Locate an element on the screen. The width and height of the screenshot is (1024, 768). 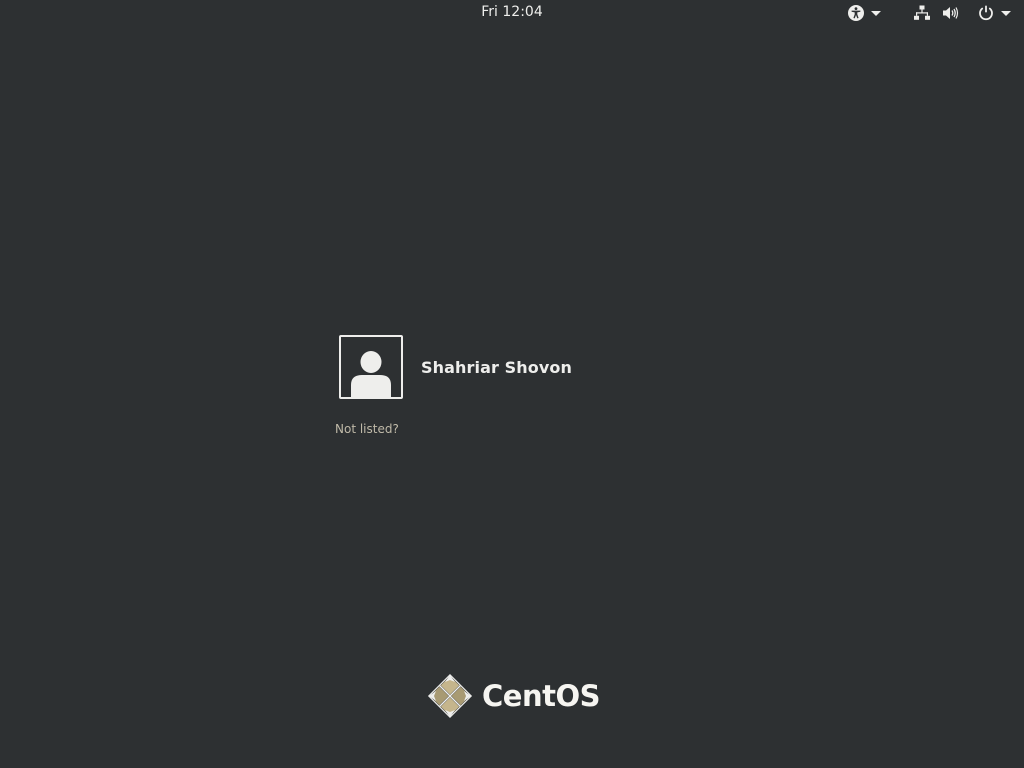
user-list-item: Shahriar Shovon is located at coordinates (455, 367).